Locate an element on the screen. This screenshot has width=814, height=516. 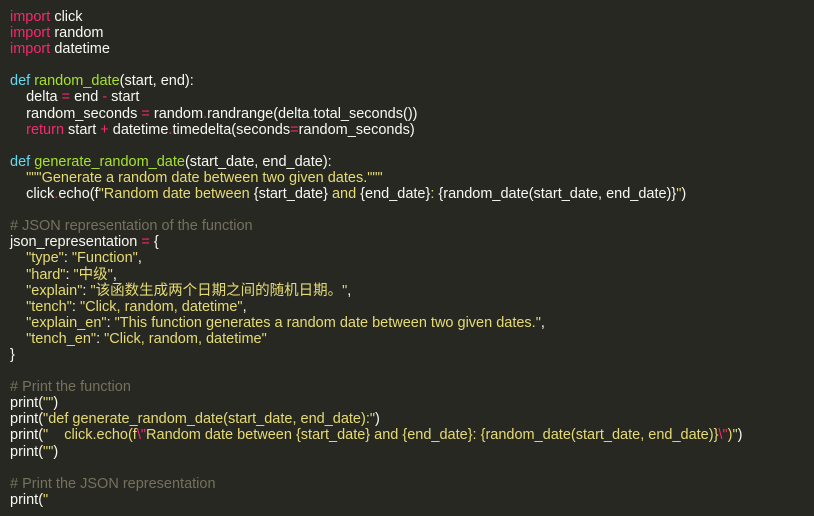
code-token: "explain" is located at coordinates (54, 290).